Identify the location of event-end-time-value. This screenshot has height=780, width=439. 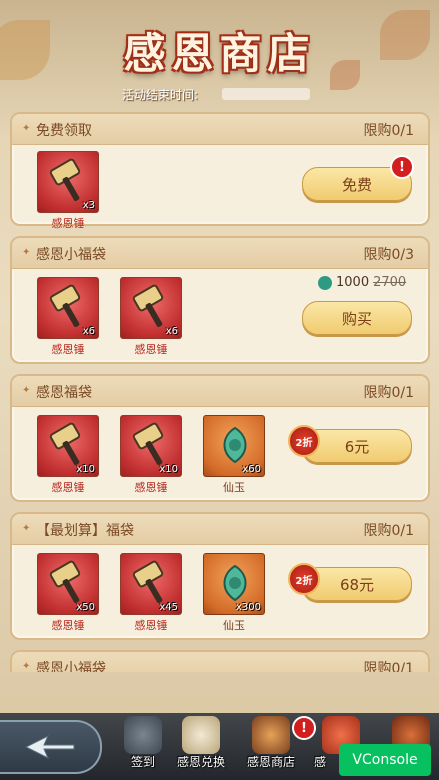
(266, 94).